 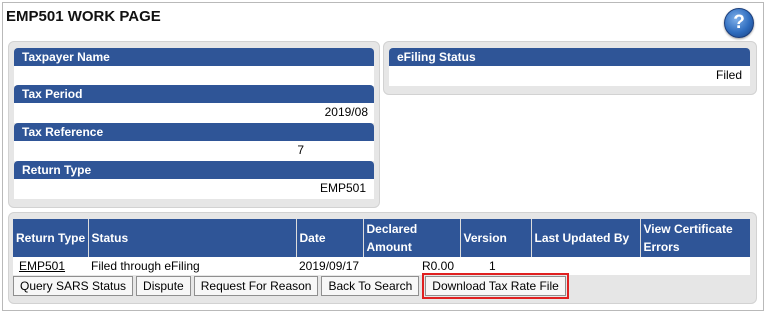 I want to click on efiling-status-value: Filed, so click(x=569, y=76).